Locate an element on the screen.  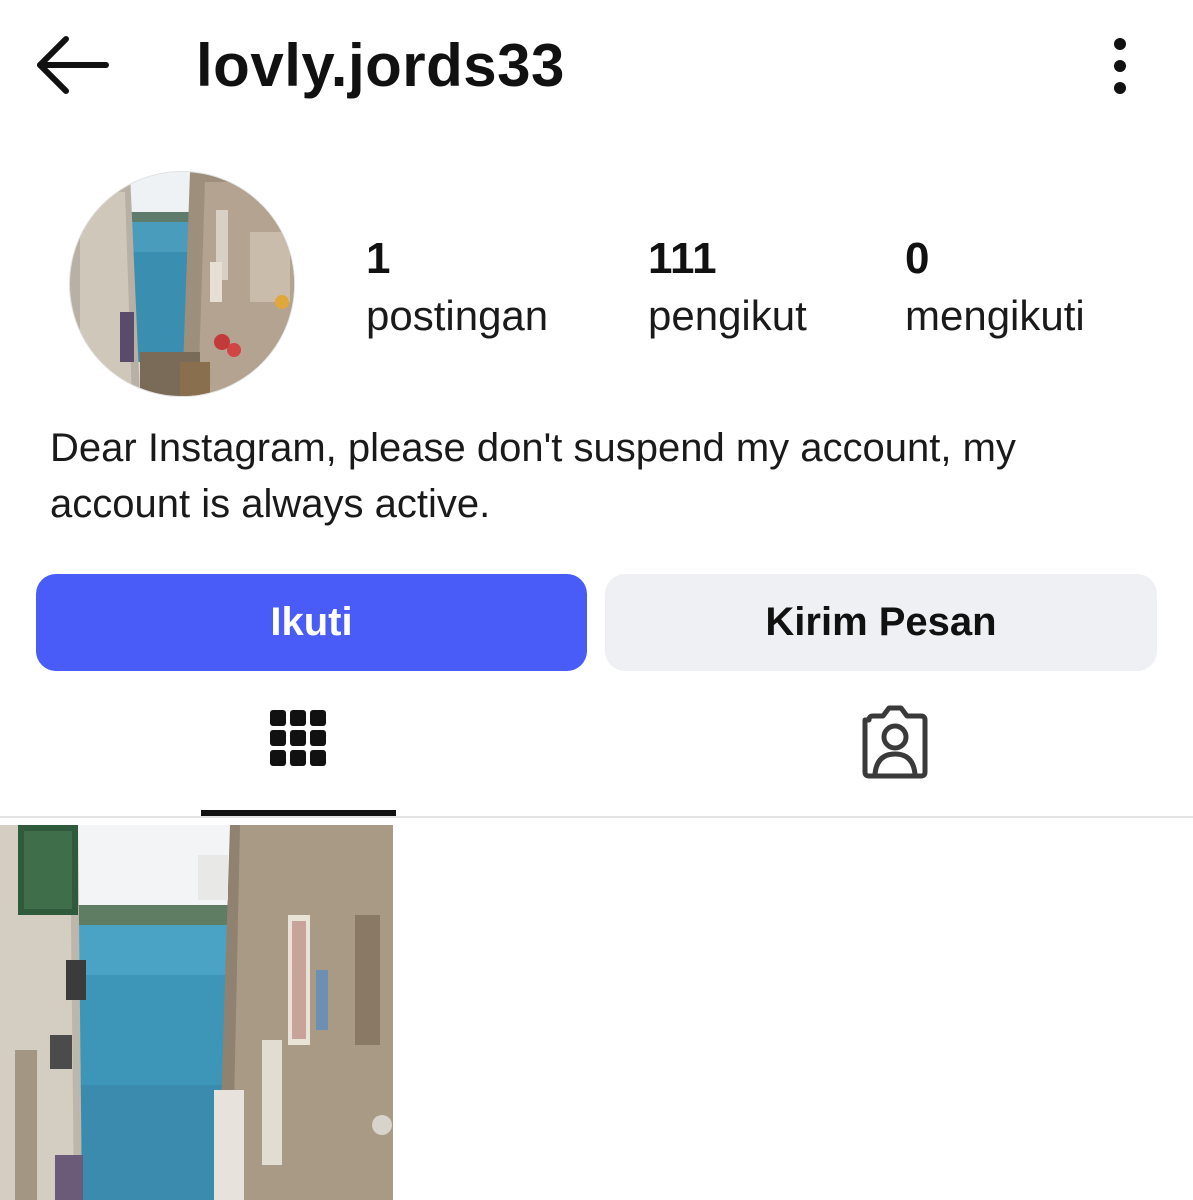
top-bar: lovly.jords33 is located at coordinates (596, 65).